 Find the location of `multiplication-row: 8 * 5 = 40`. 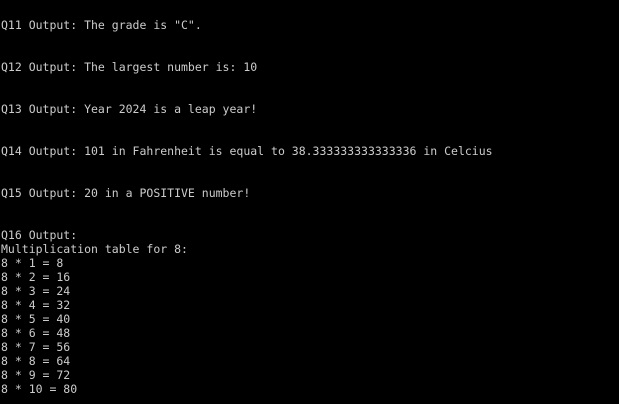

multiplication-row: 8 * 5 = 40 is located at coordinates (36, 319).